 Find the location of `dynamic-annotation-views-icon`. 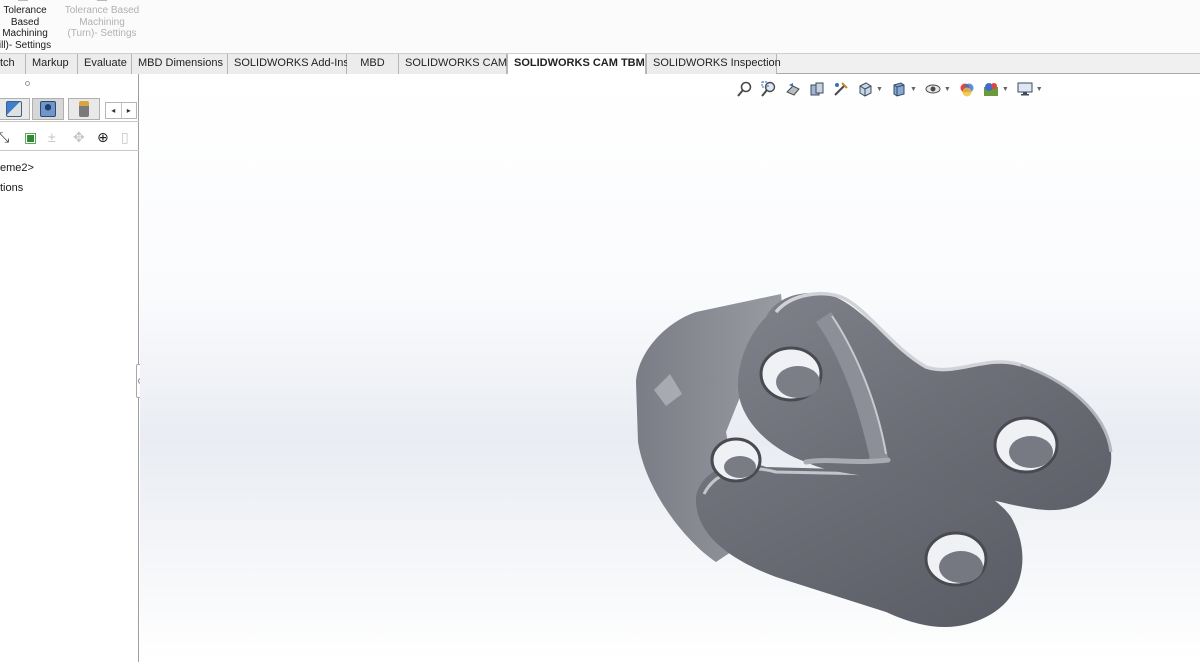

dynamic-annotation-views-icon is located at coordinates (841, 89).